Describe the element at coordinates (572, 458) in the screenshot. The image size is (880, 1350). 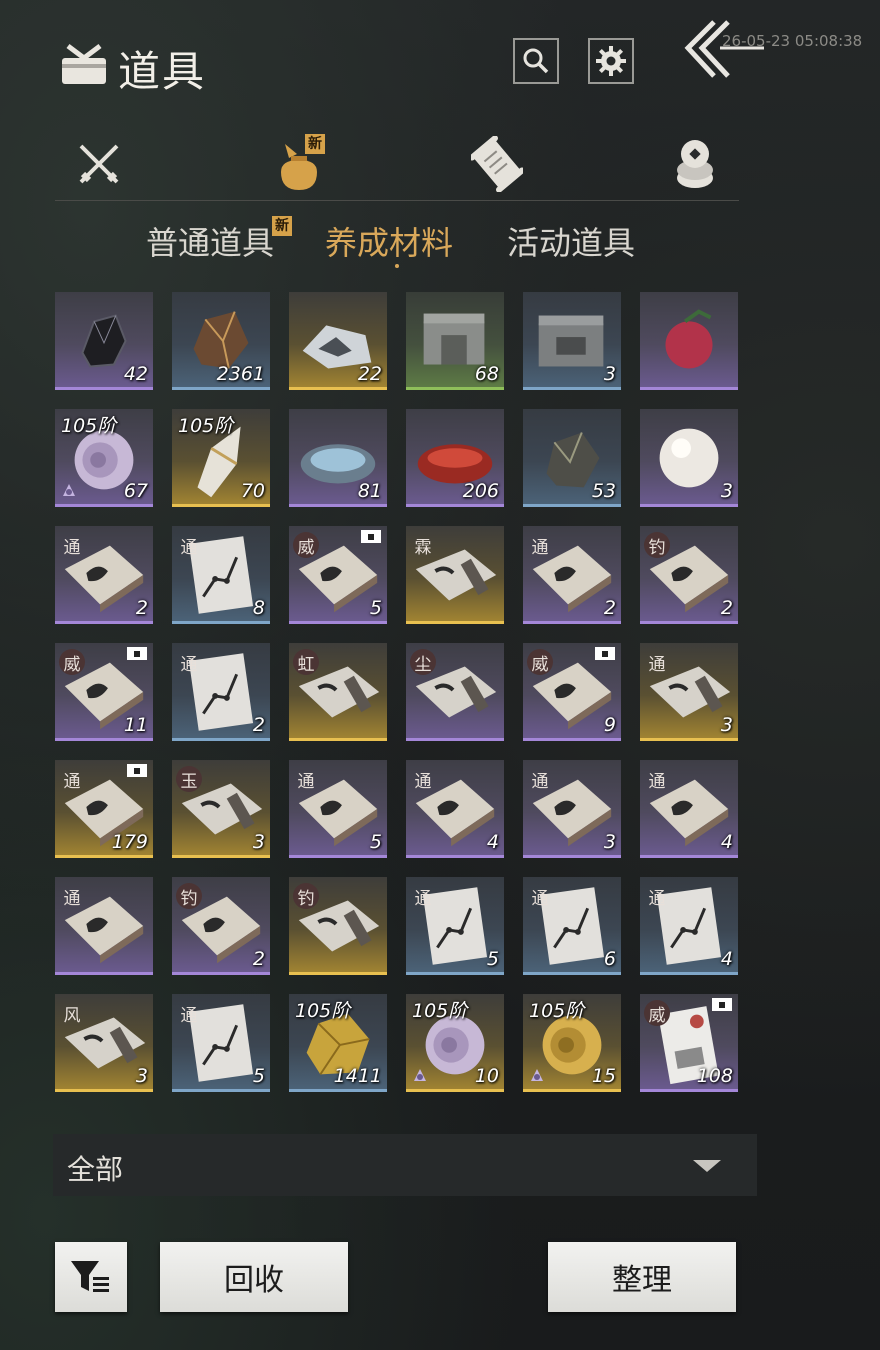
I see `inventory-item: 53` at that location.